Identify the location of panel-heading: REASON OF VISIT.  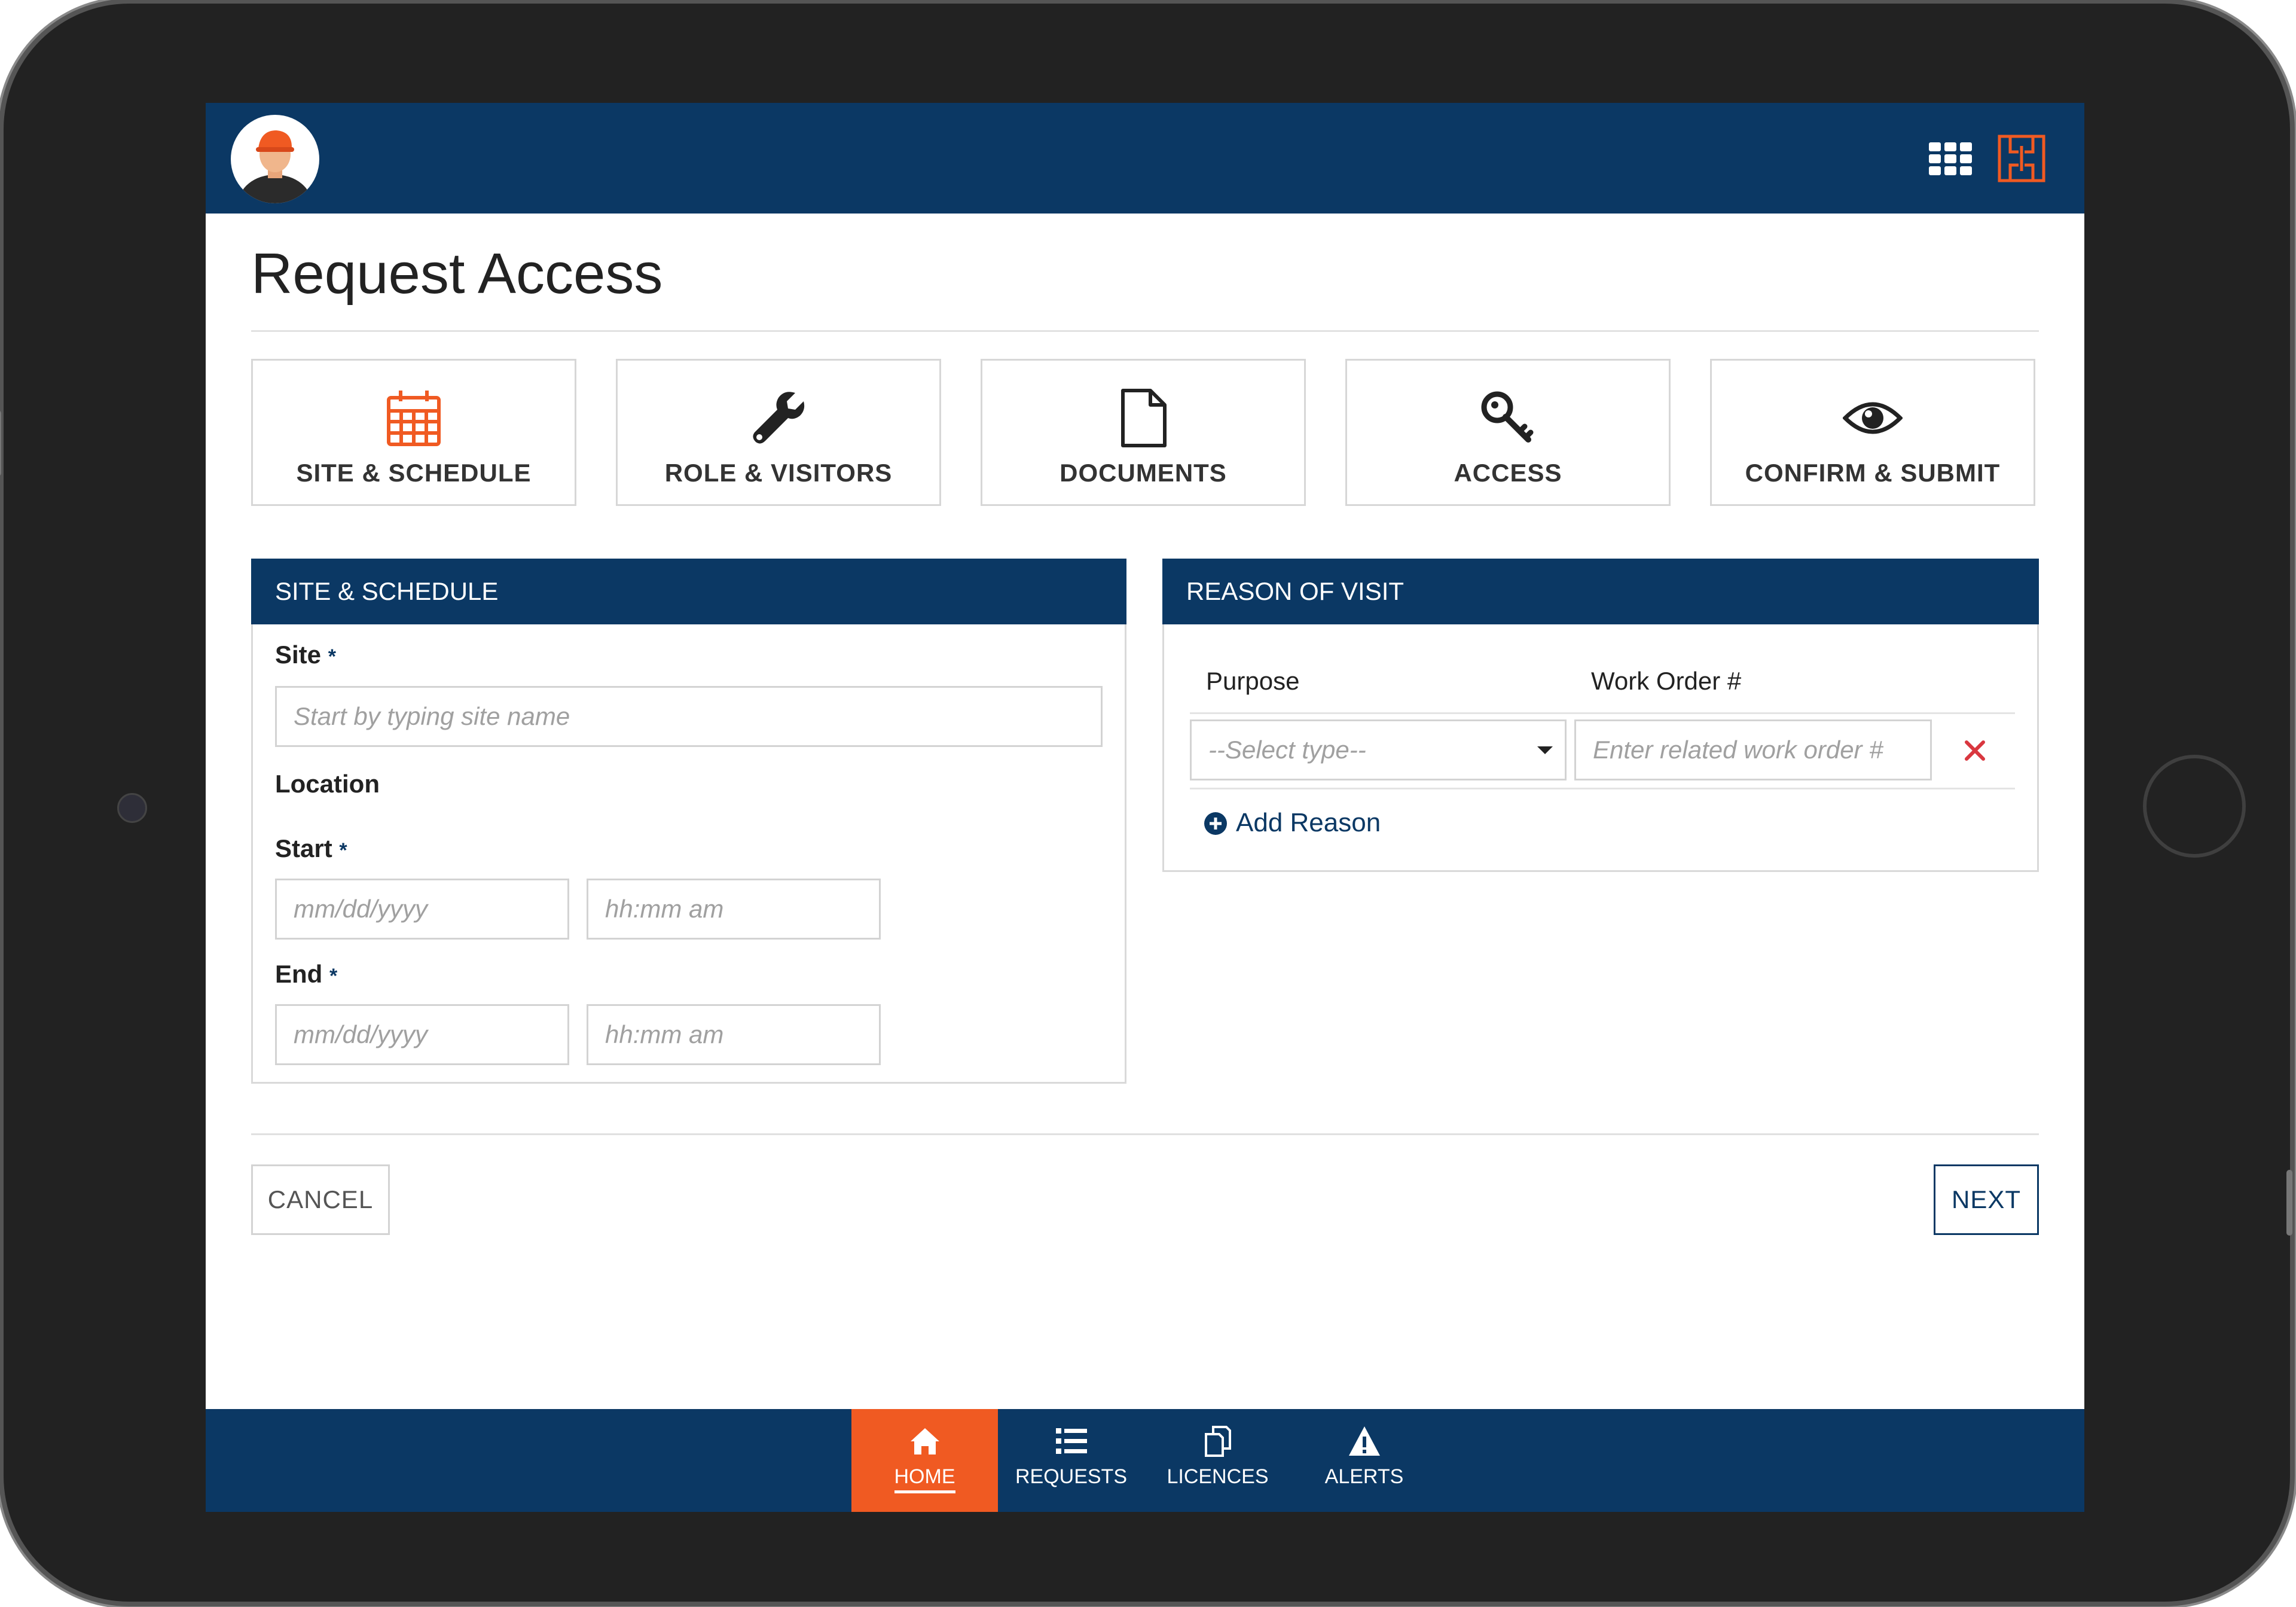
(1600, 591).